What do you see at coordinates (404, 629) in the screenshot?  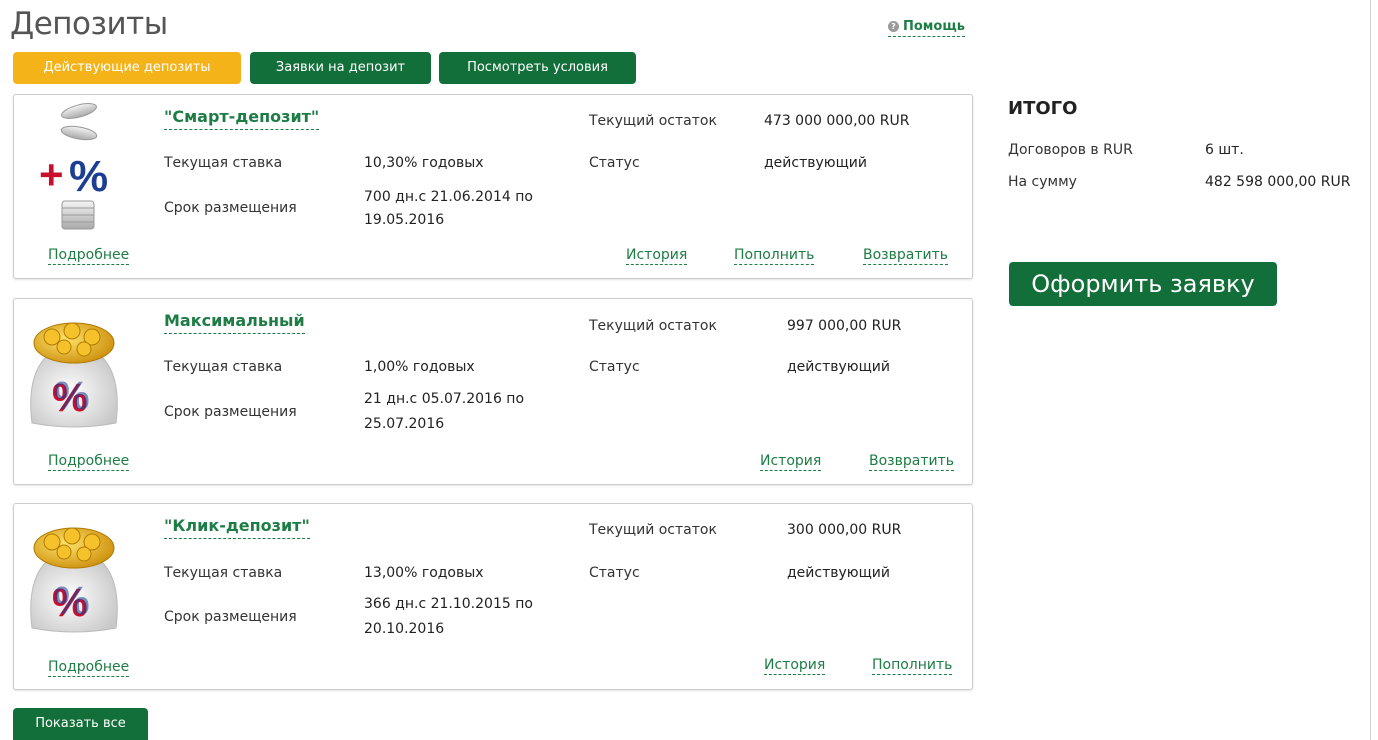 I see `term-value-line2: 20.10.2016` at bounding box center [404, 629].